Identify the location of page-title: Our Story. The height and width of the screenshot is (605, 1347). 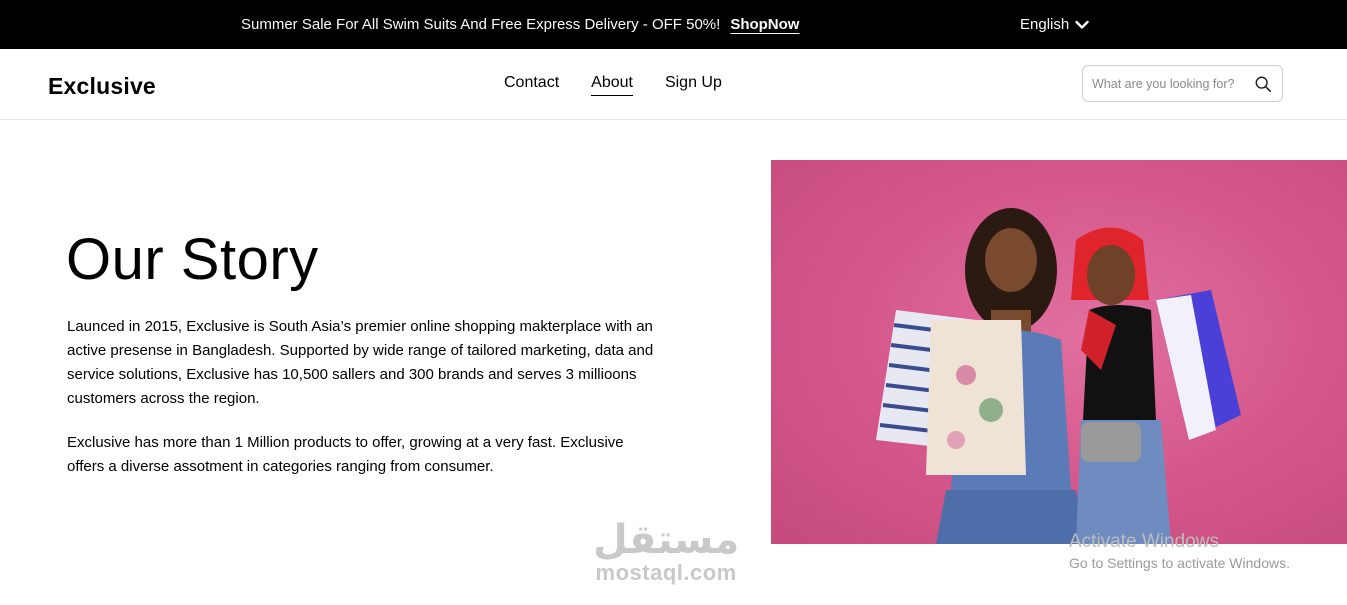
(192, 259).